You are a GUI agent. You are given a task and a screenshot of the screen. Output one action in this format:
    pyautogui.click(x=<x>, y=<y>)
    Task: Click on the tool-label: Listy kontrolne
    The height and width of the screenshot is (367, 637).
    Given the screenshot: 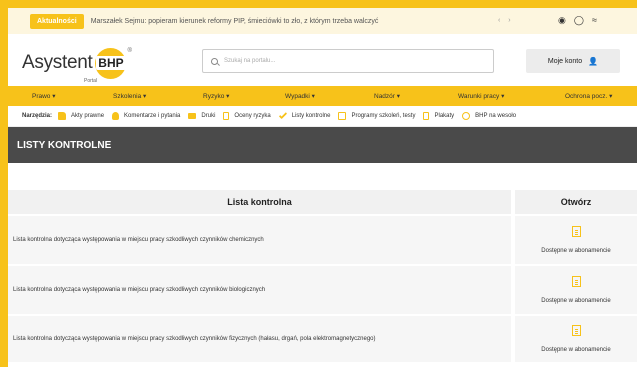 What is the action you would take?
    pyautogui.click(x=311, y=116)
    